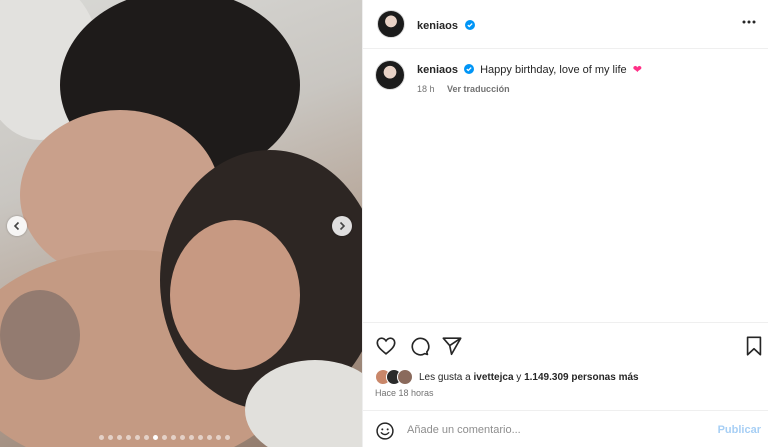 Image resolution: width=768 pixels, height=448 pixels. I want to click on likes-prefix: Les gusta a, so click(446, 377).